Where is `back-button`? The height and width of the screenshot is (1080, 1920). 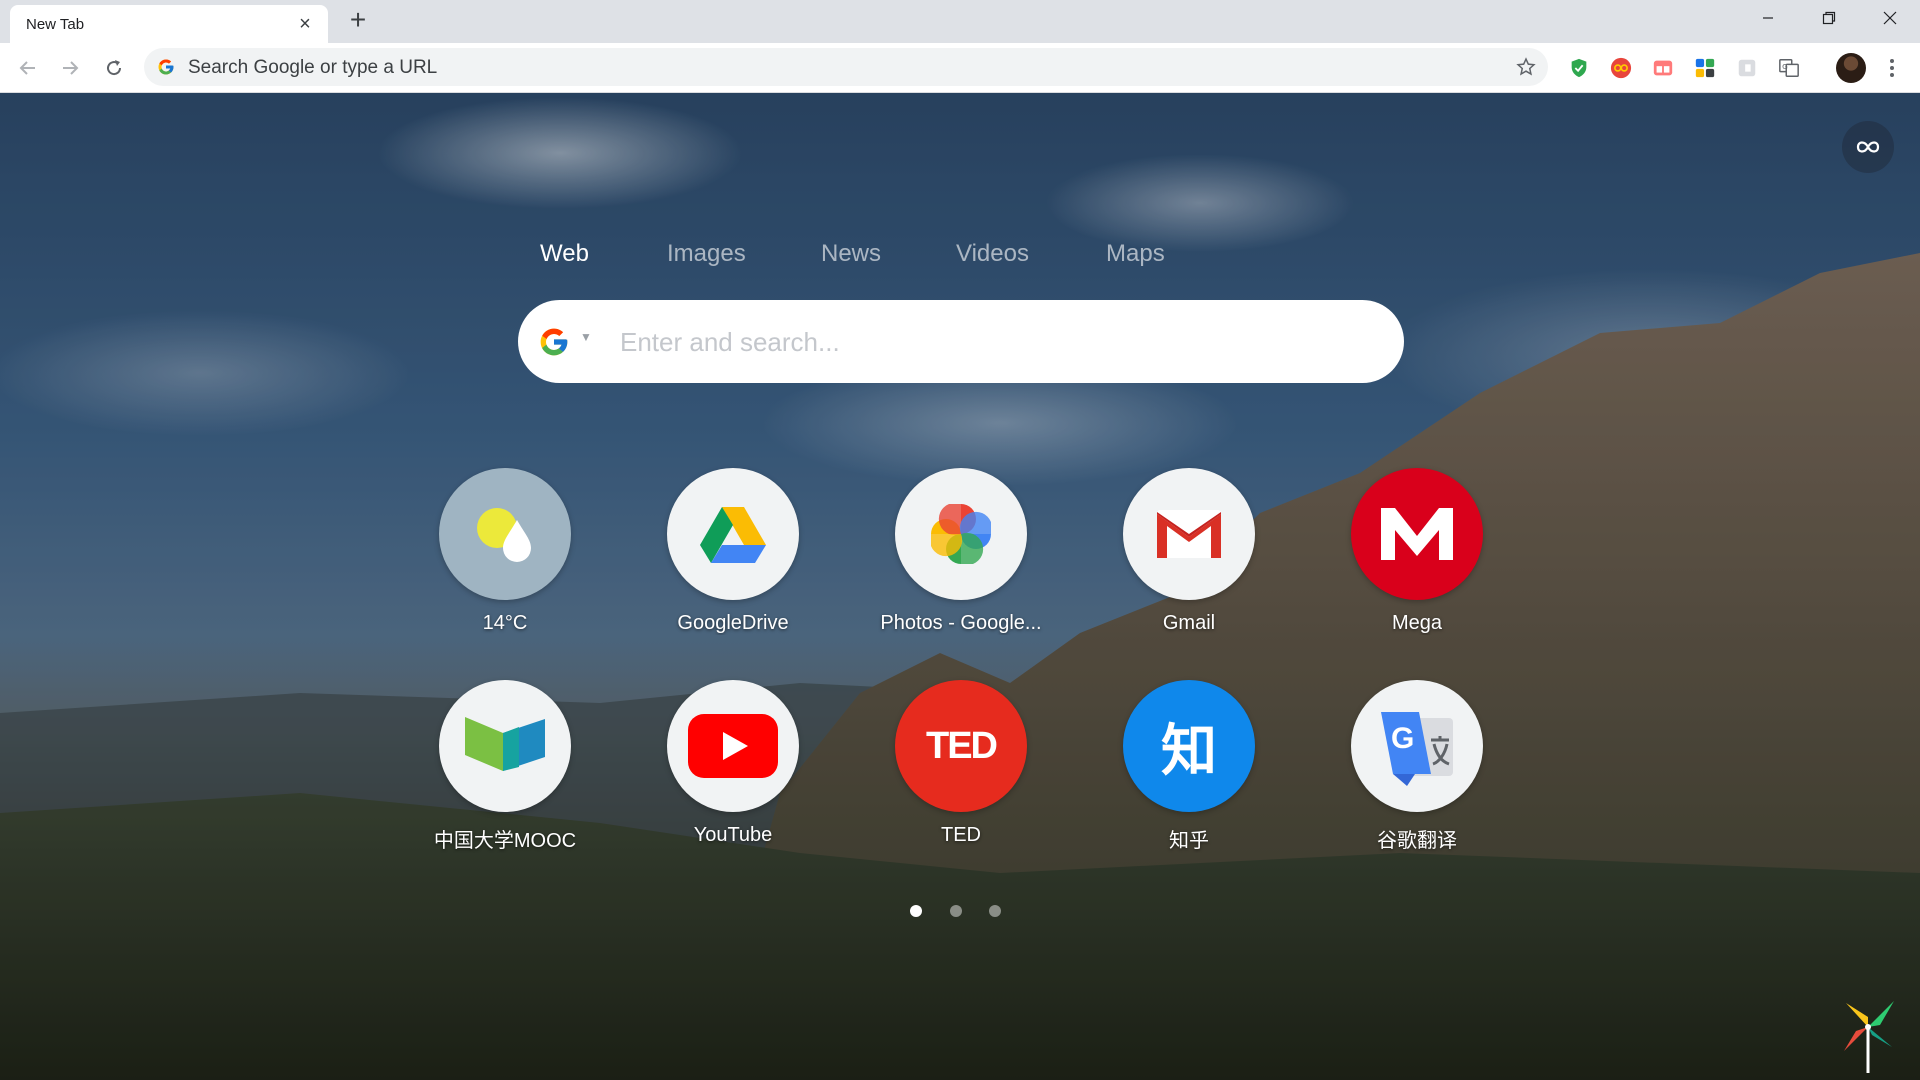 back-button is located at coordinates (28, 68).